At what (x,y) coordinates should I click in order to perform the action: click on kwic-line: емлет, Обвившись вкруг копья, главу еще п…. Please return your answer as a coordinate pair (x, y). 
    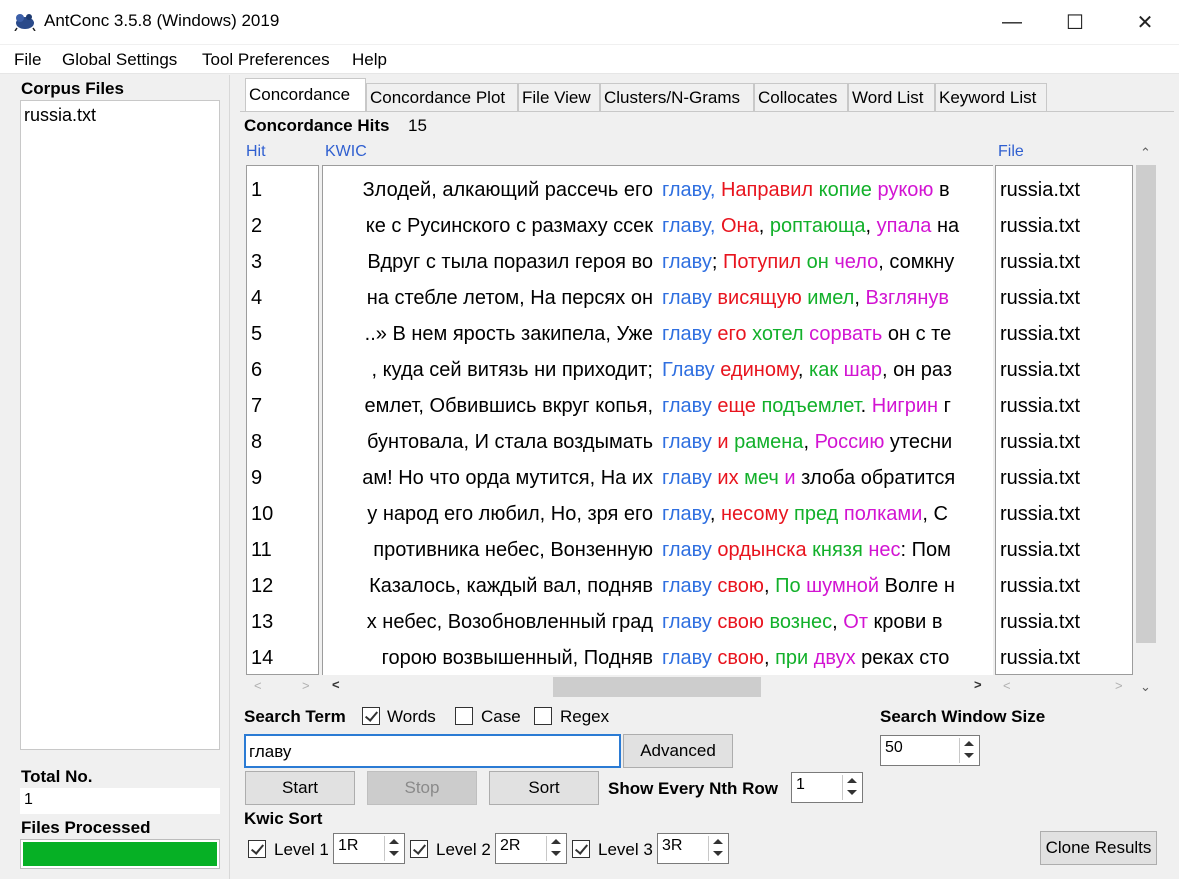
    Looking at the image, I should click on (657, 406).